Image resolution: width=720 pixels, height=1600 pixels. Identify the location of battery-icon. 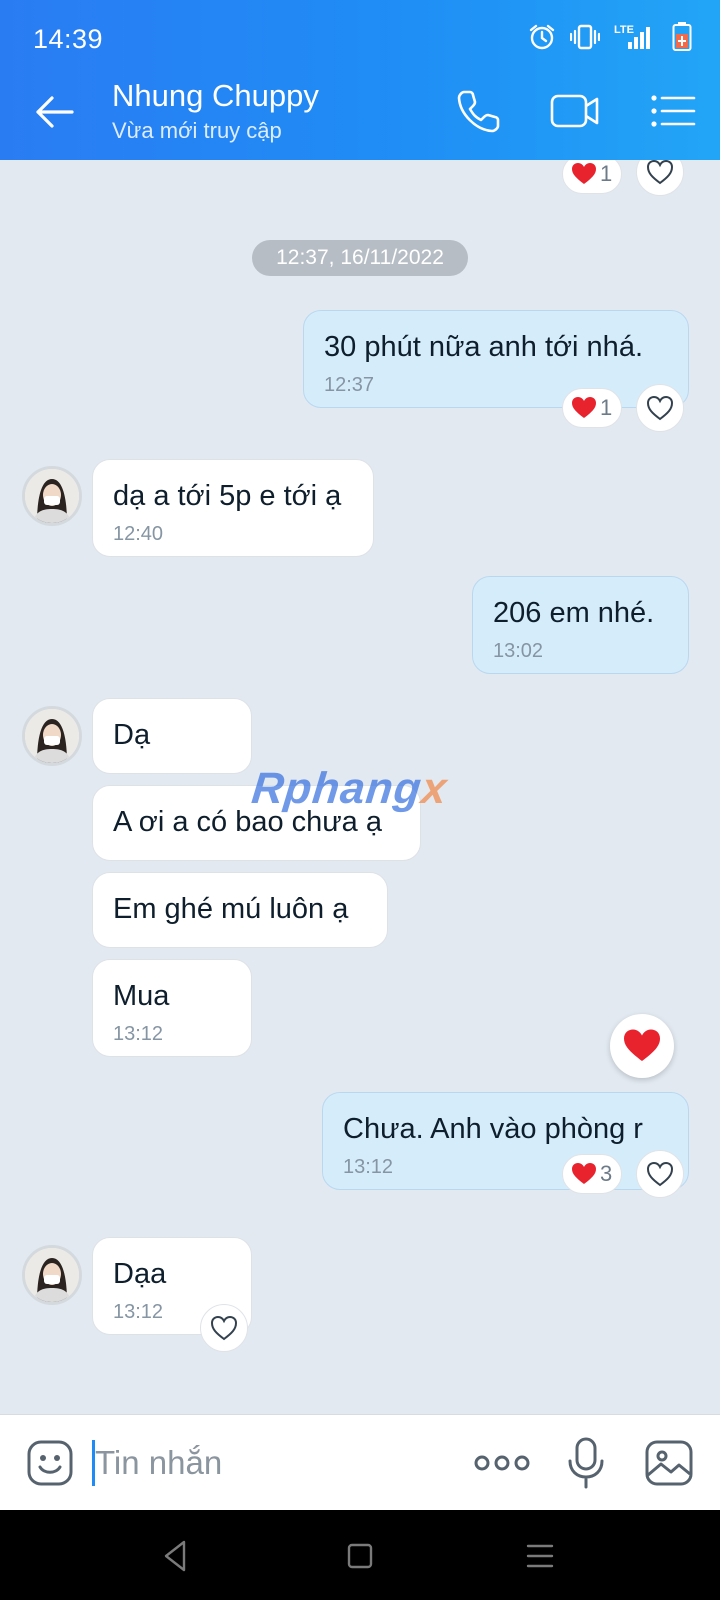
(682, 36).